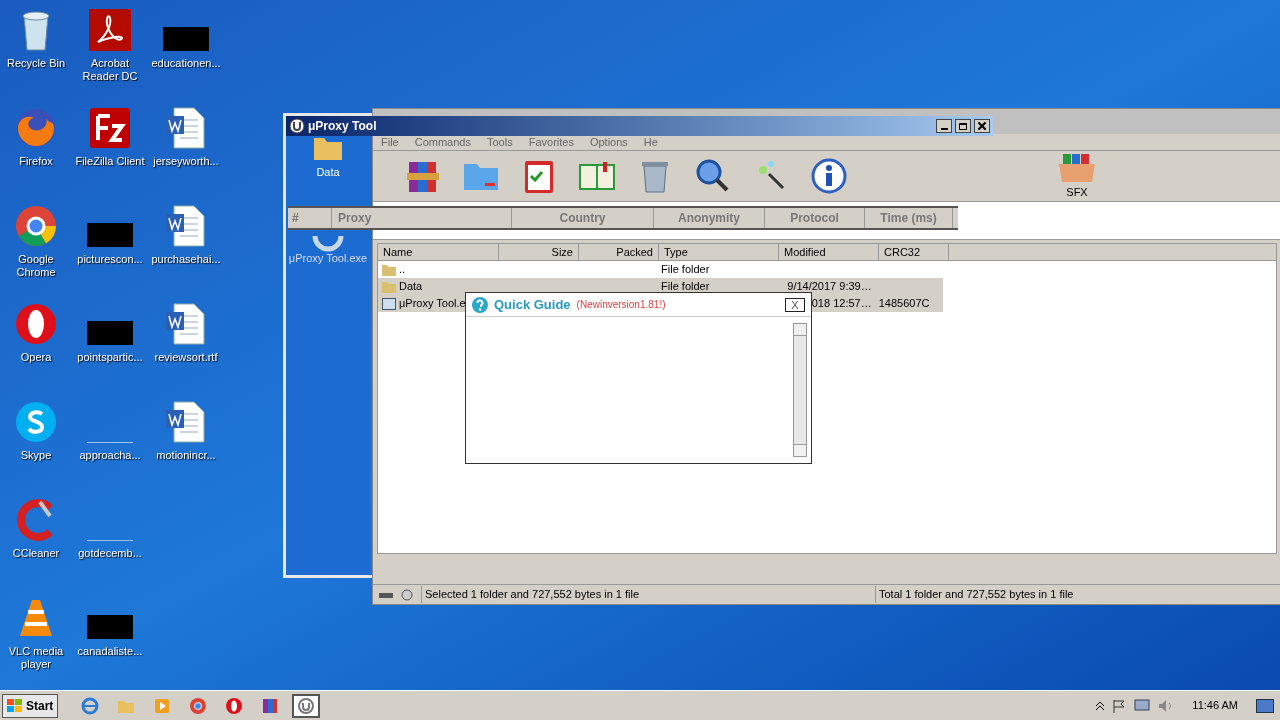 Image resolution: width=1280 pixels, height=720 pixels. Describe the element at coordinates (36, 161) in the screenshot. I see `desktop-icon-label: Firefox` at that location.